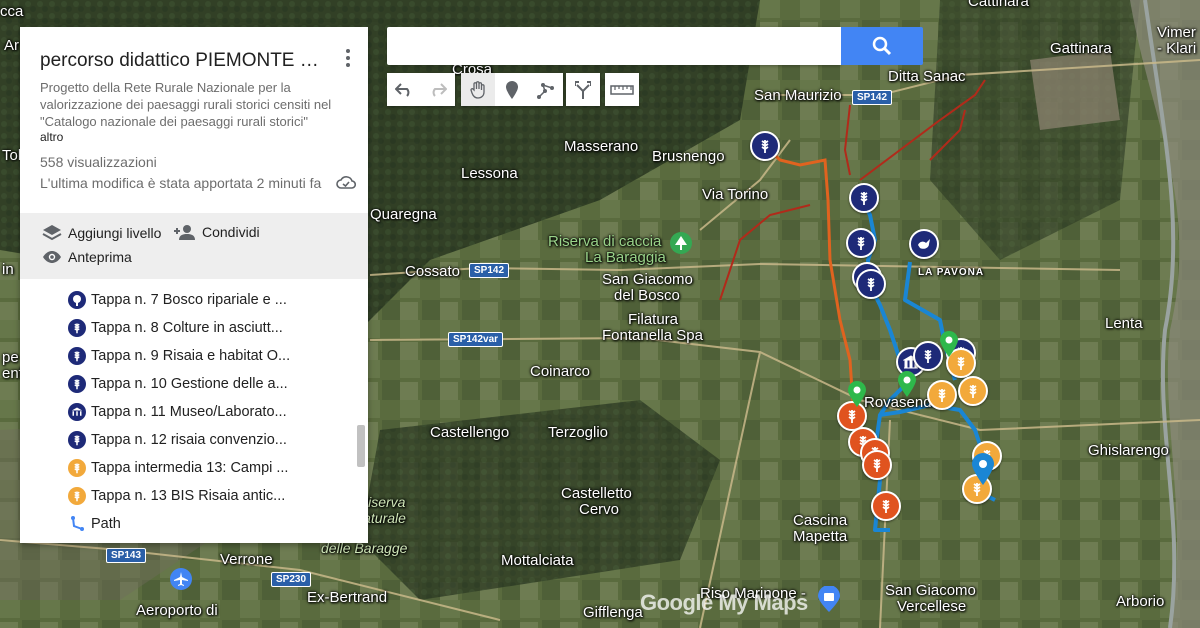 The image size is (1200, 628). Describe the element at coordinates (77, 524) in the screenshot. I see `path-icon` at that location.